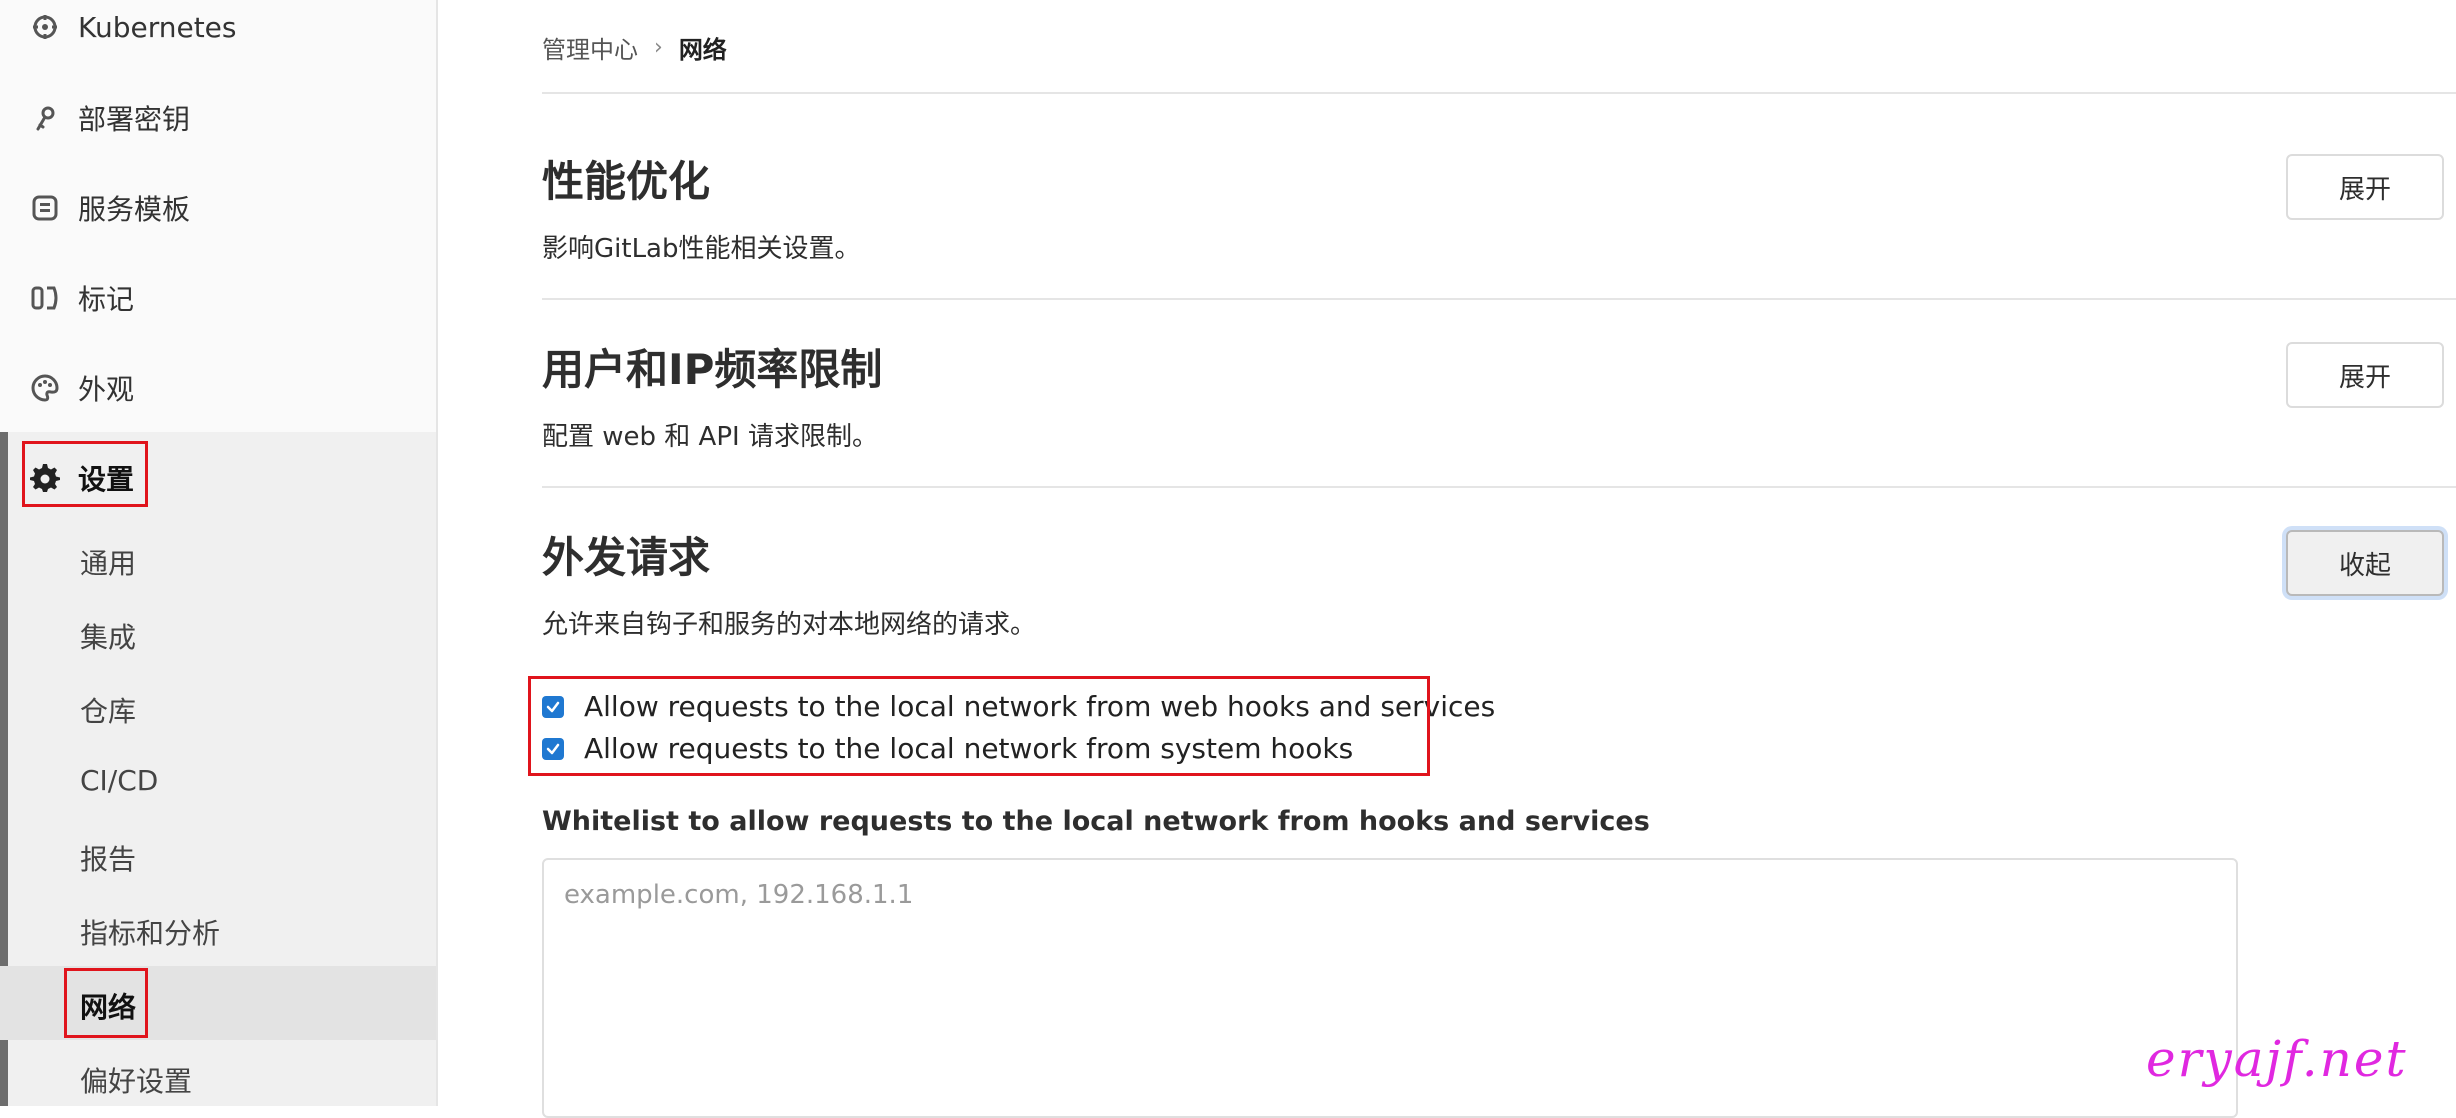 The width and height of the screenshot is (2456, 1118). Describe the element at coordinates (45, 298) in the screenshot. I see `labels-icon` at that location.